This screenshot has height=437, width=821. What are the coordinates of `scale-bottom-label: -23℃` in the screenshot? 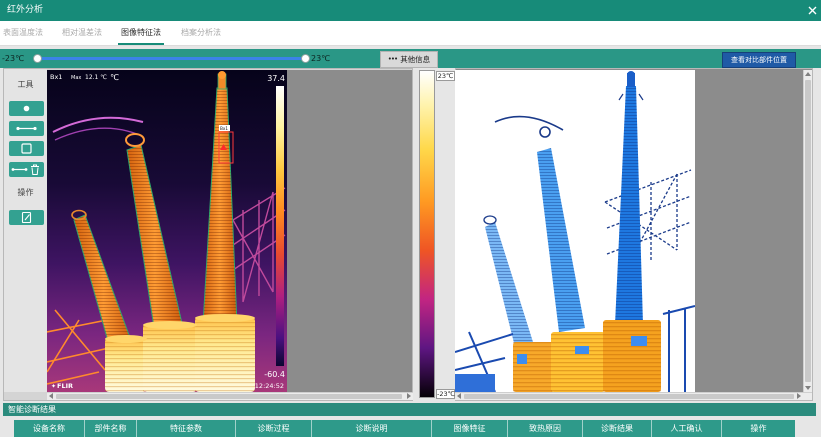 It's located at (445, 394).